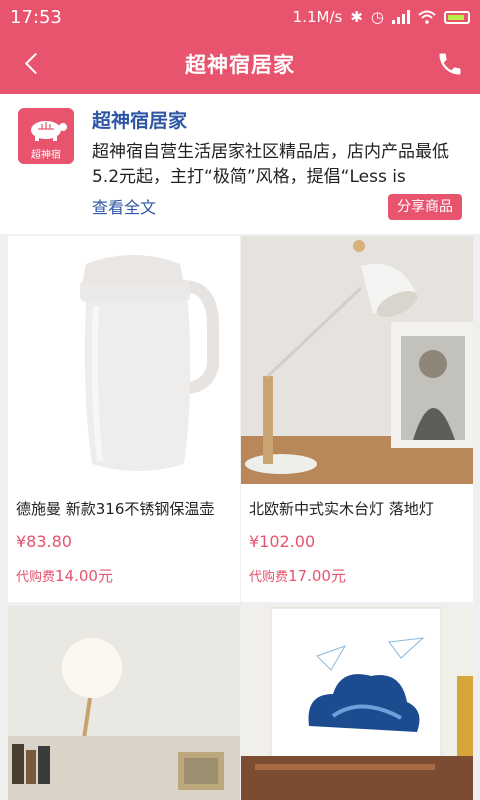  I want to click on read-more-link: 查看全文, so click(124, 206).